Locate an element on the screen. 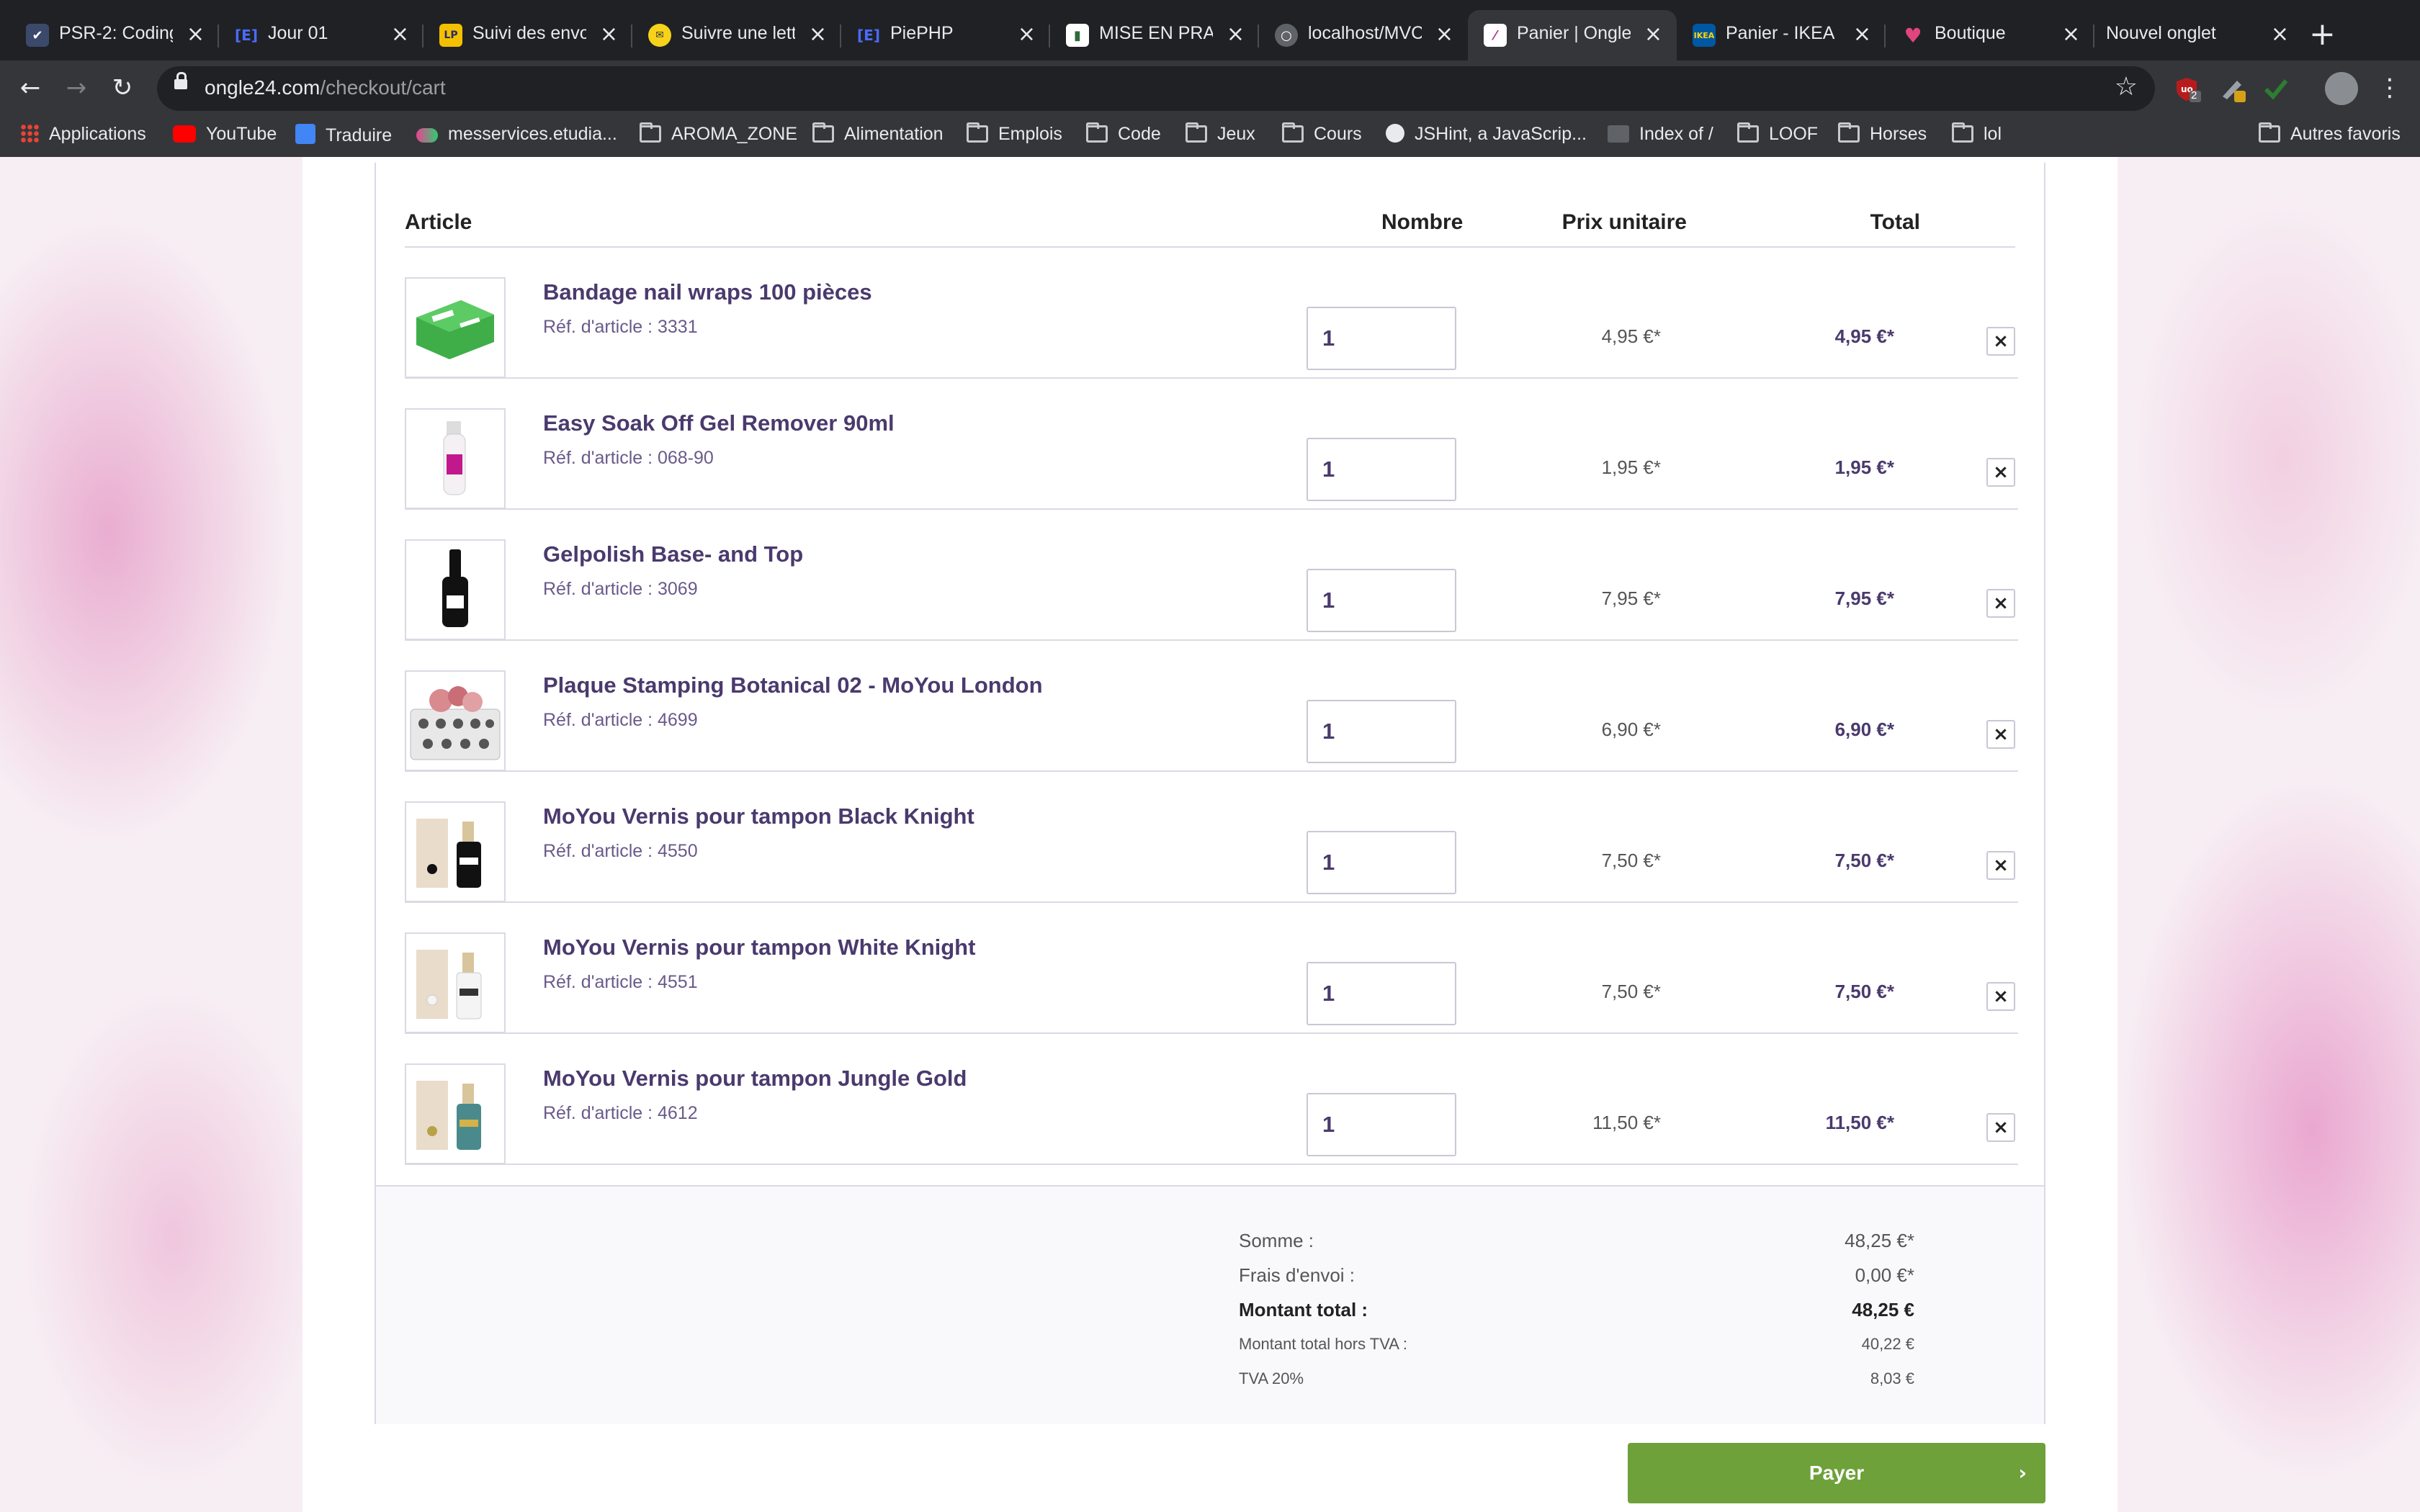 This screenshot has height=1512, width=2420. pay-button: Payer › is located at coordinates (1836, 1473).